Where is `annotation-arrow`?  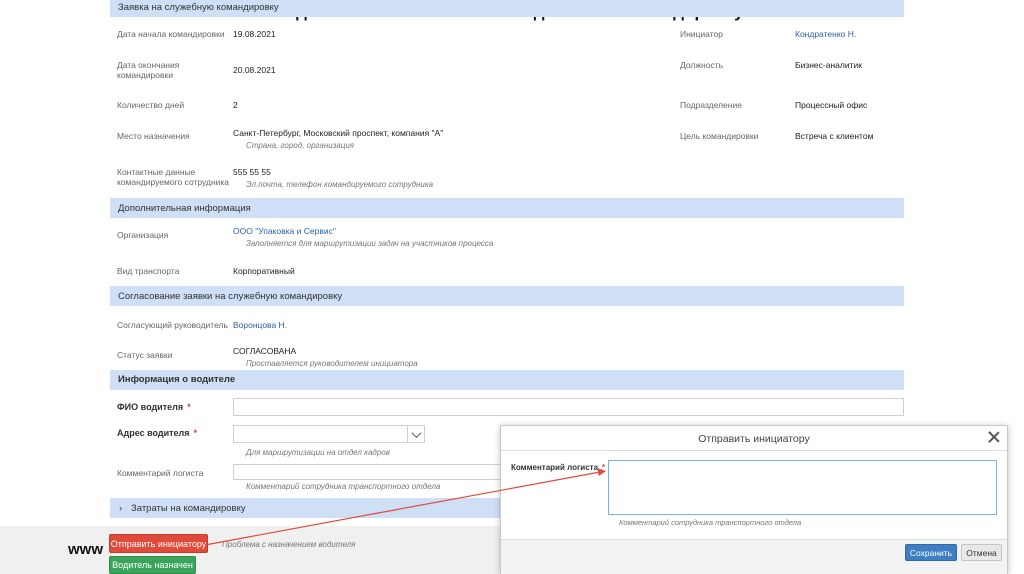 annotation-arrow is located at coordinates (405, 507).